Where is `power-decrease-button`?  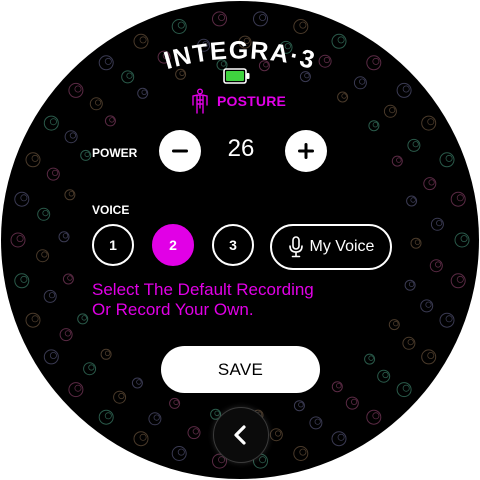 power-decrease-button is located at coordinates (180, 151).